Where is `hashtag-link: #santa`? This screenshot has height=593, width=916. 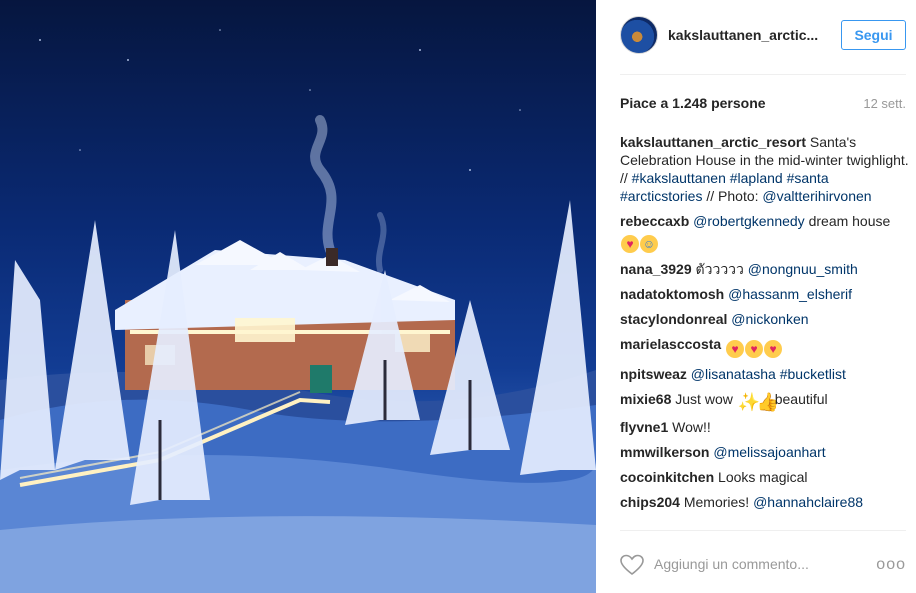 hashtag-link: #santa is located at coordinates (808, 178).